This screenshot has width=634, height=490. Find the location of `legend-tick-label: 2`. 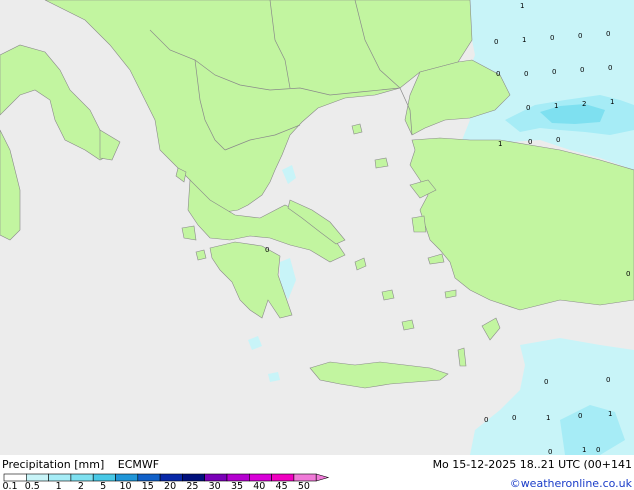

legend-tick-label: 2 is located at coordinates (81, 485).